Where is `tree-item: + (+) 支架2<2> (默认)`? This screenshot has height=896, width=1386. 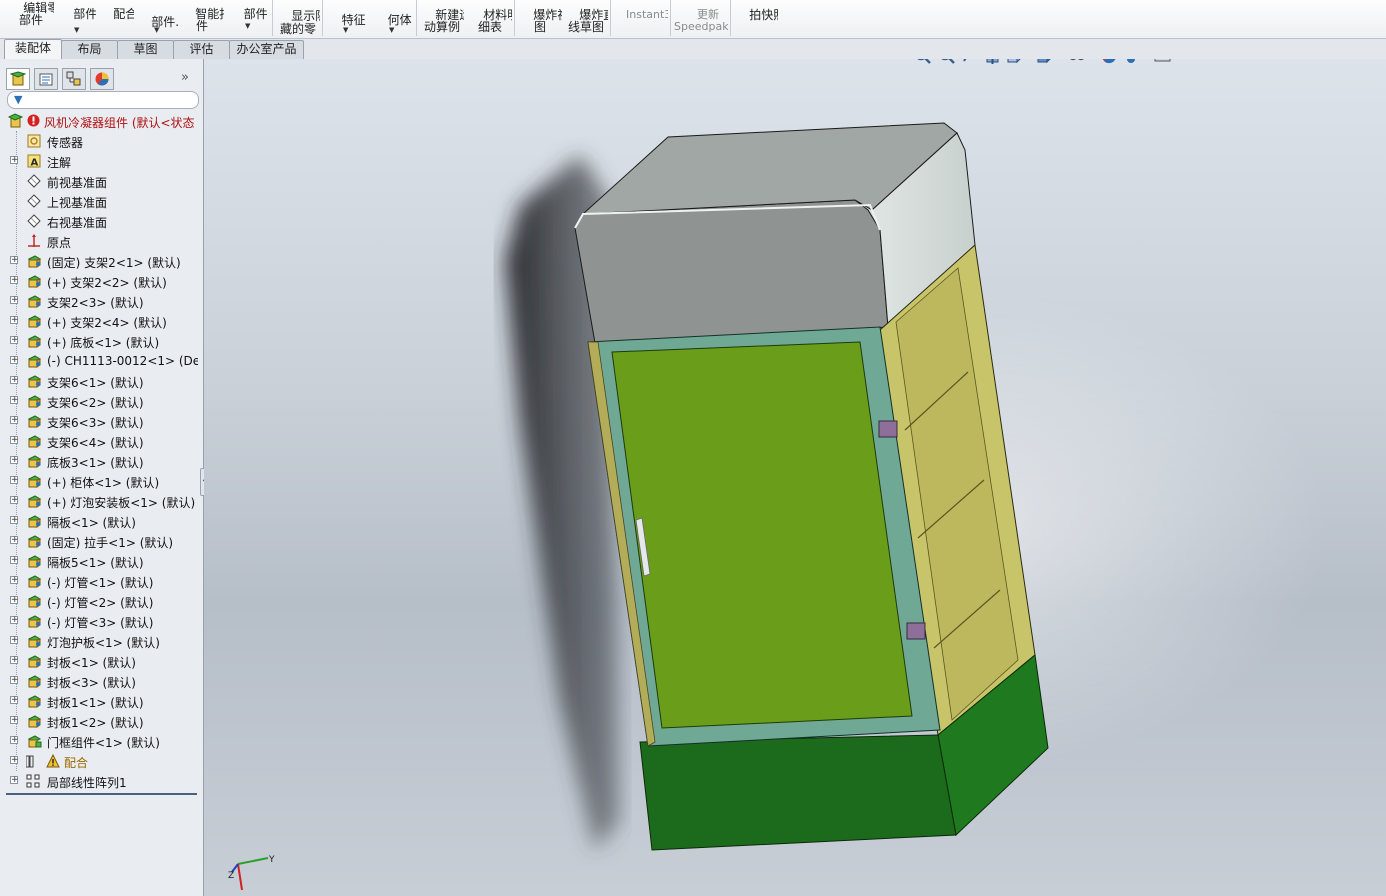
tree-item: + (+) 支架2<2> (默认) is located at coordinates (102, 281).